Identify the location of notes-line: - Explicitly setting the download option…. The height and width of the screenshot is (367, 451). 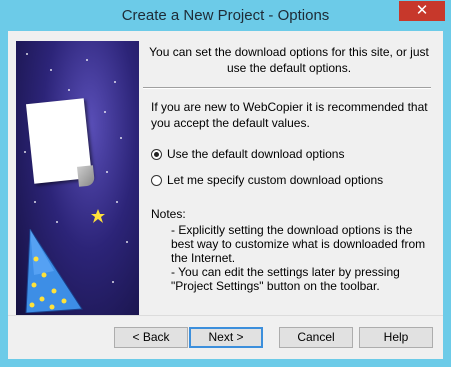
(298, 244).